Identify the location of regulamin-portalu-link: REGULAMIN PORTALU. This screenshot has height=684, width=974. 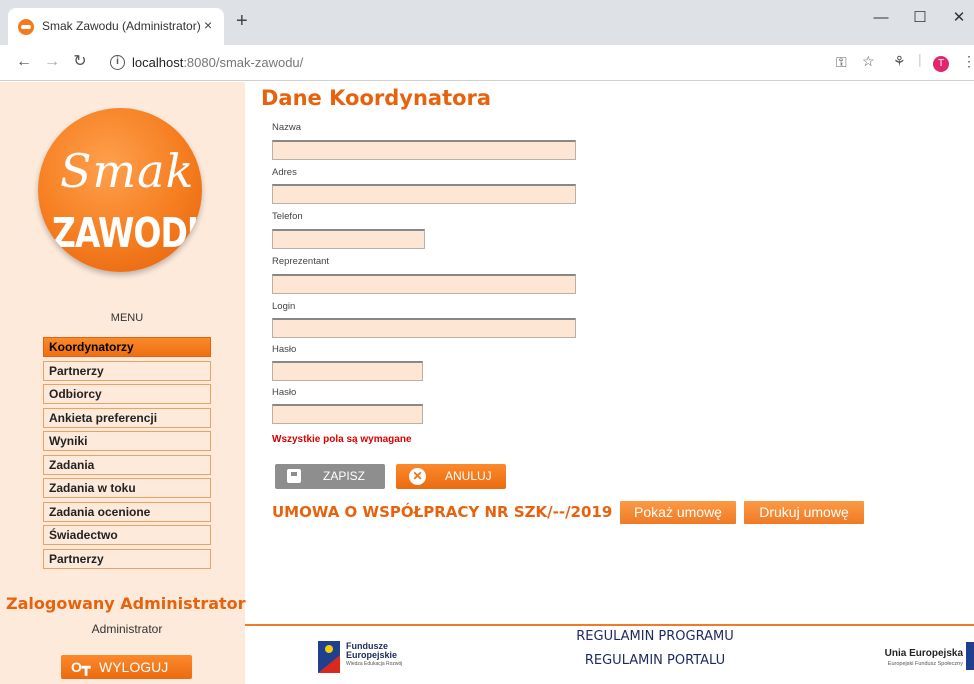
(655, 660).